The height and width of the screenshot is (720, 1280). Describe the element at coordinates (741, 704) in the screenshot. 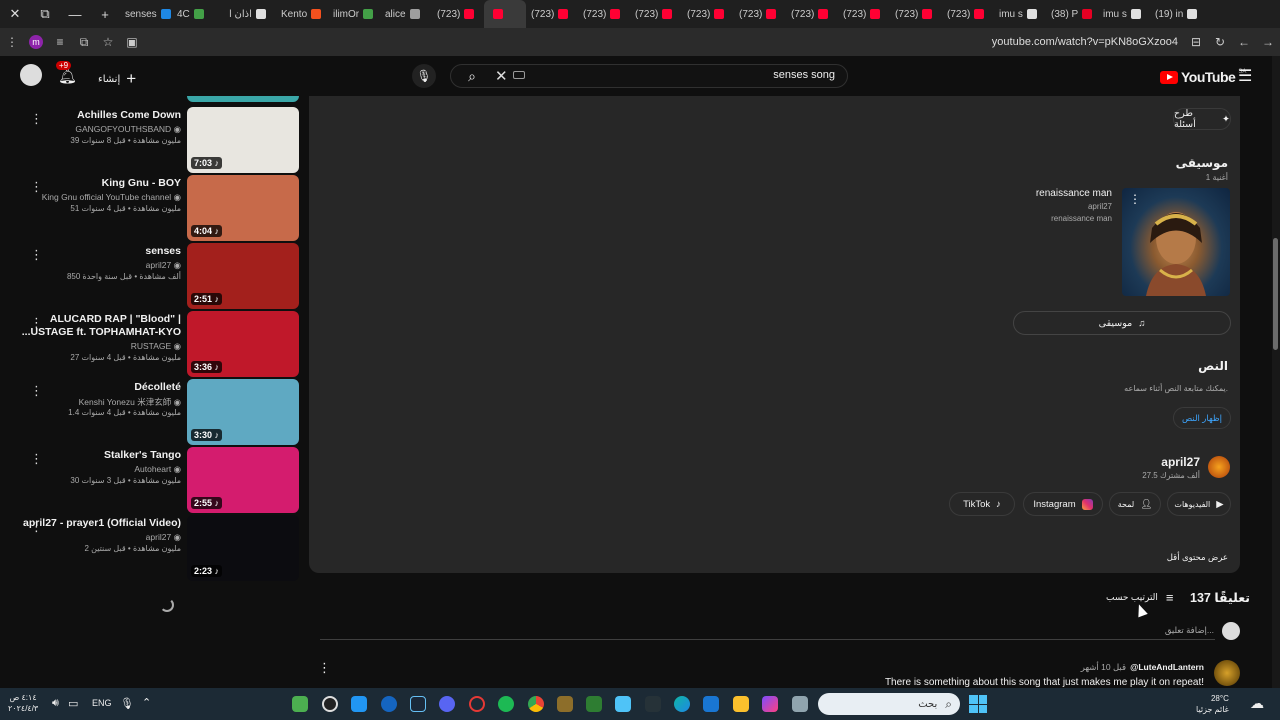

I see `file-explorer-icon` at that location.